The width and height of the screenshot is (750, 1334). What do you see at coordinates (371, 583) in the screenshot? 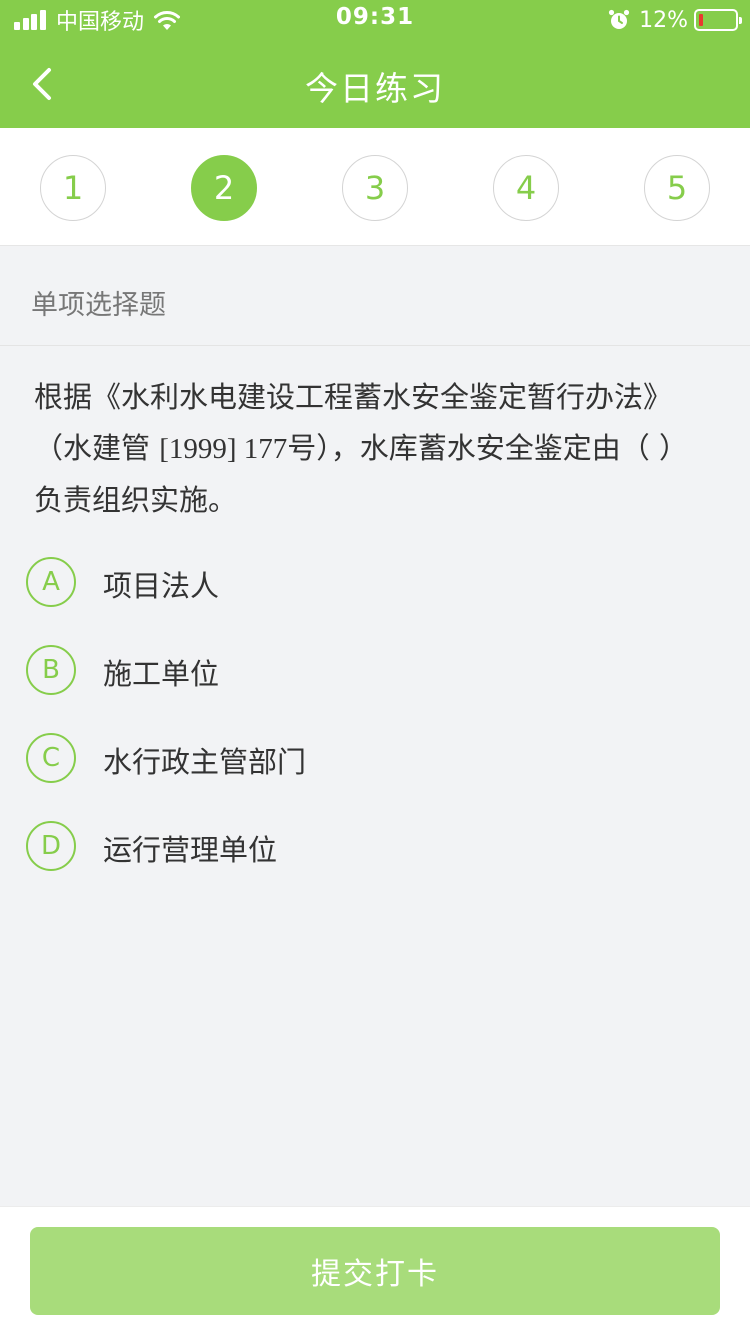
I see `option-a: A 项目法人` at bounding box center [371, 583].